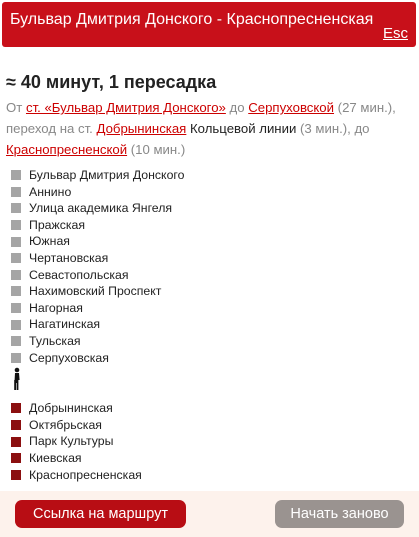 The width and height of the screenshot is (419, 537). I want to click on end-station-link: Краснопресненской, so click(66, 149).